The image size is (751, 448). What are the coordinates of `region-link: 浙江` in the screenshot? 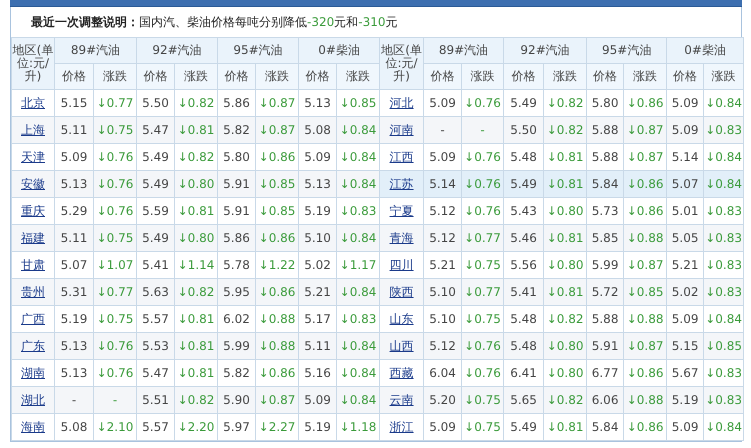 It's located at (402, 427).